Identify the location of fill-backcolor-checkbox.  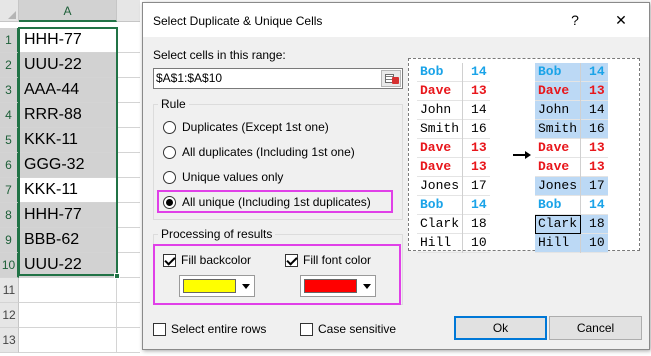
(169, 260).